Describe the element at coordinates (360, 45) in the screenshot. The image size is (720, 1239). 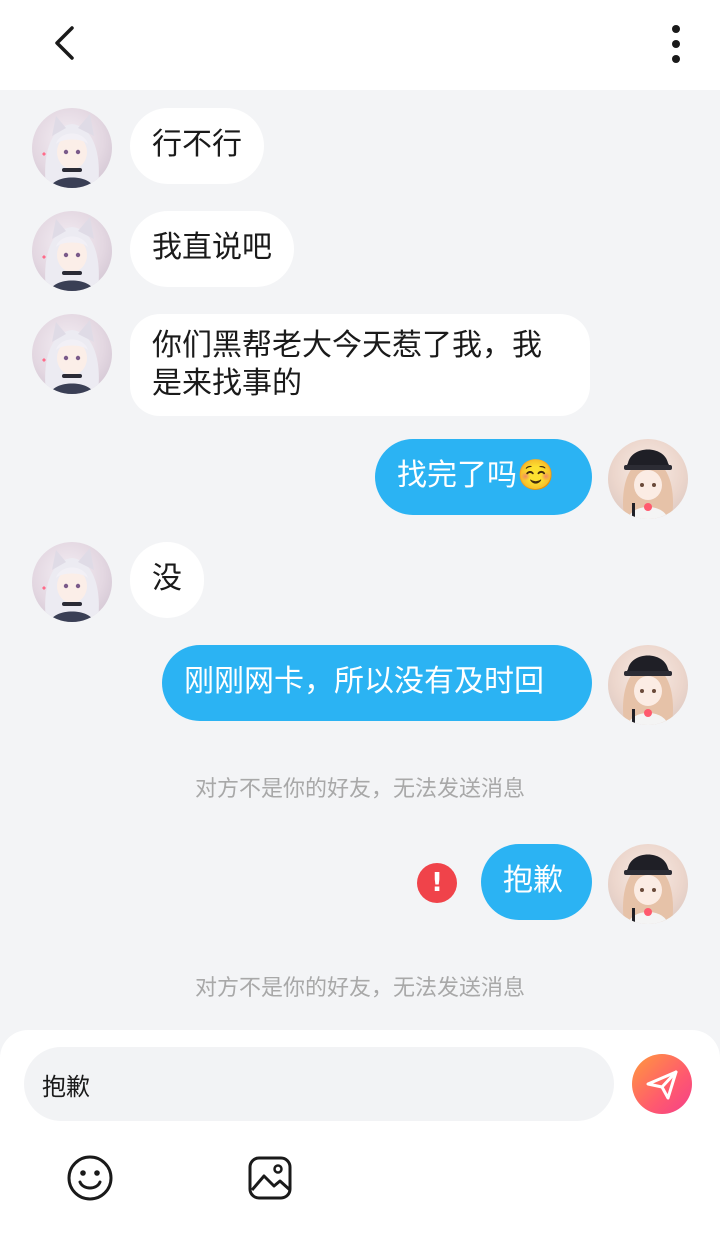
I see `top-bar` at that location.